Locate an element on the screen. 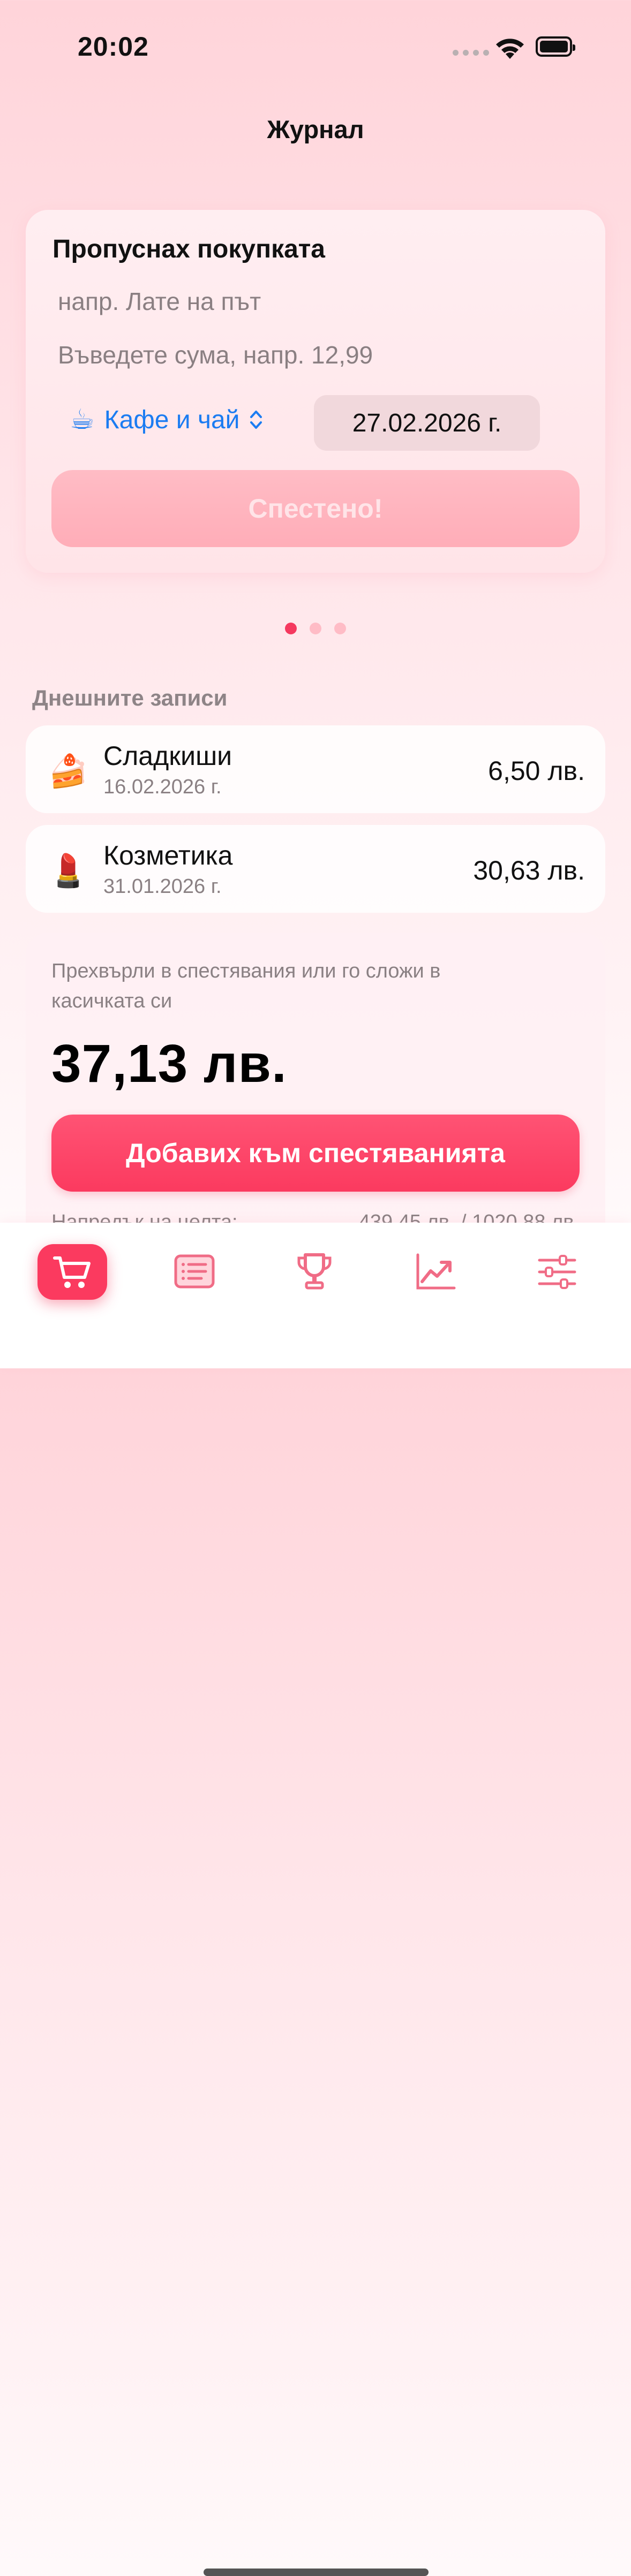  list-item: 🍰 Сладкиши 16.02.2026 г. 6,50 лв. is located at coordinates (315, 769).